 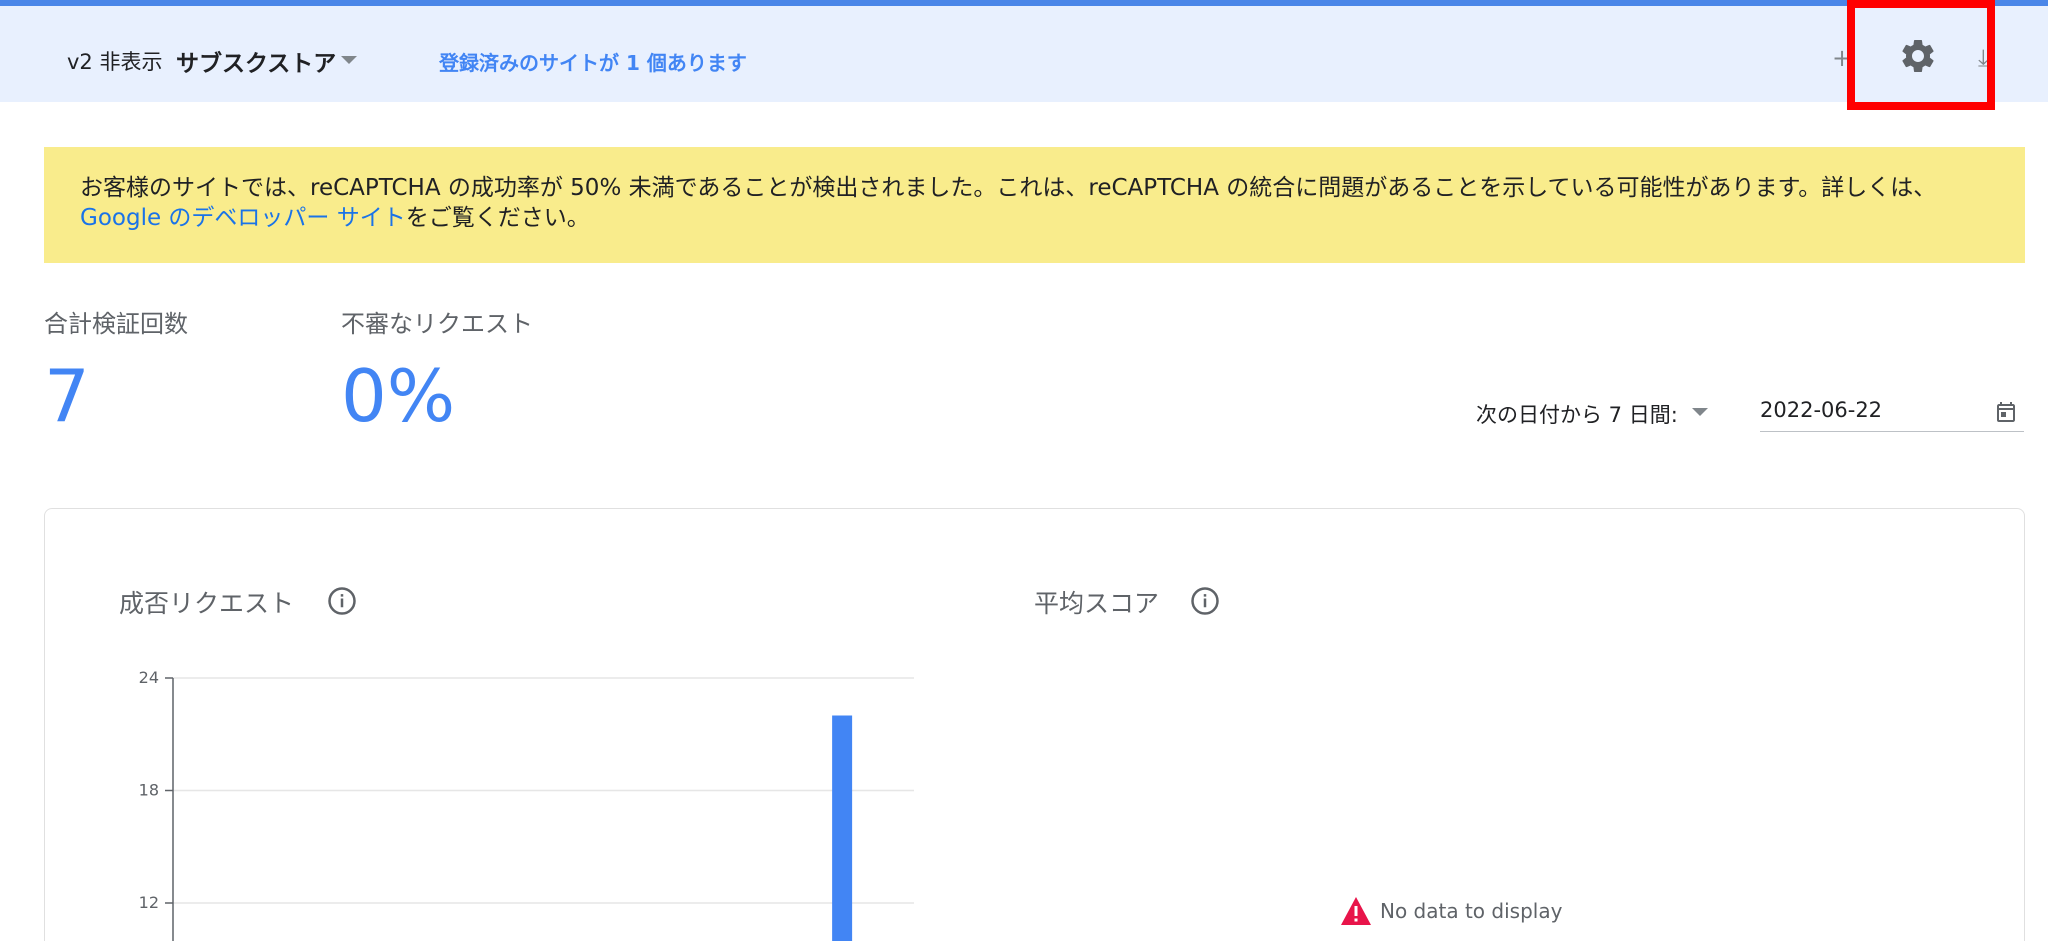 I want to click on chart-tick-label: 12, so click(x=149, y=902).